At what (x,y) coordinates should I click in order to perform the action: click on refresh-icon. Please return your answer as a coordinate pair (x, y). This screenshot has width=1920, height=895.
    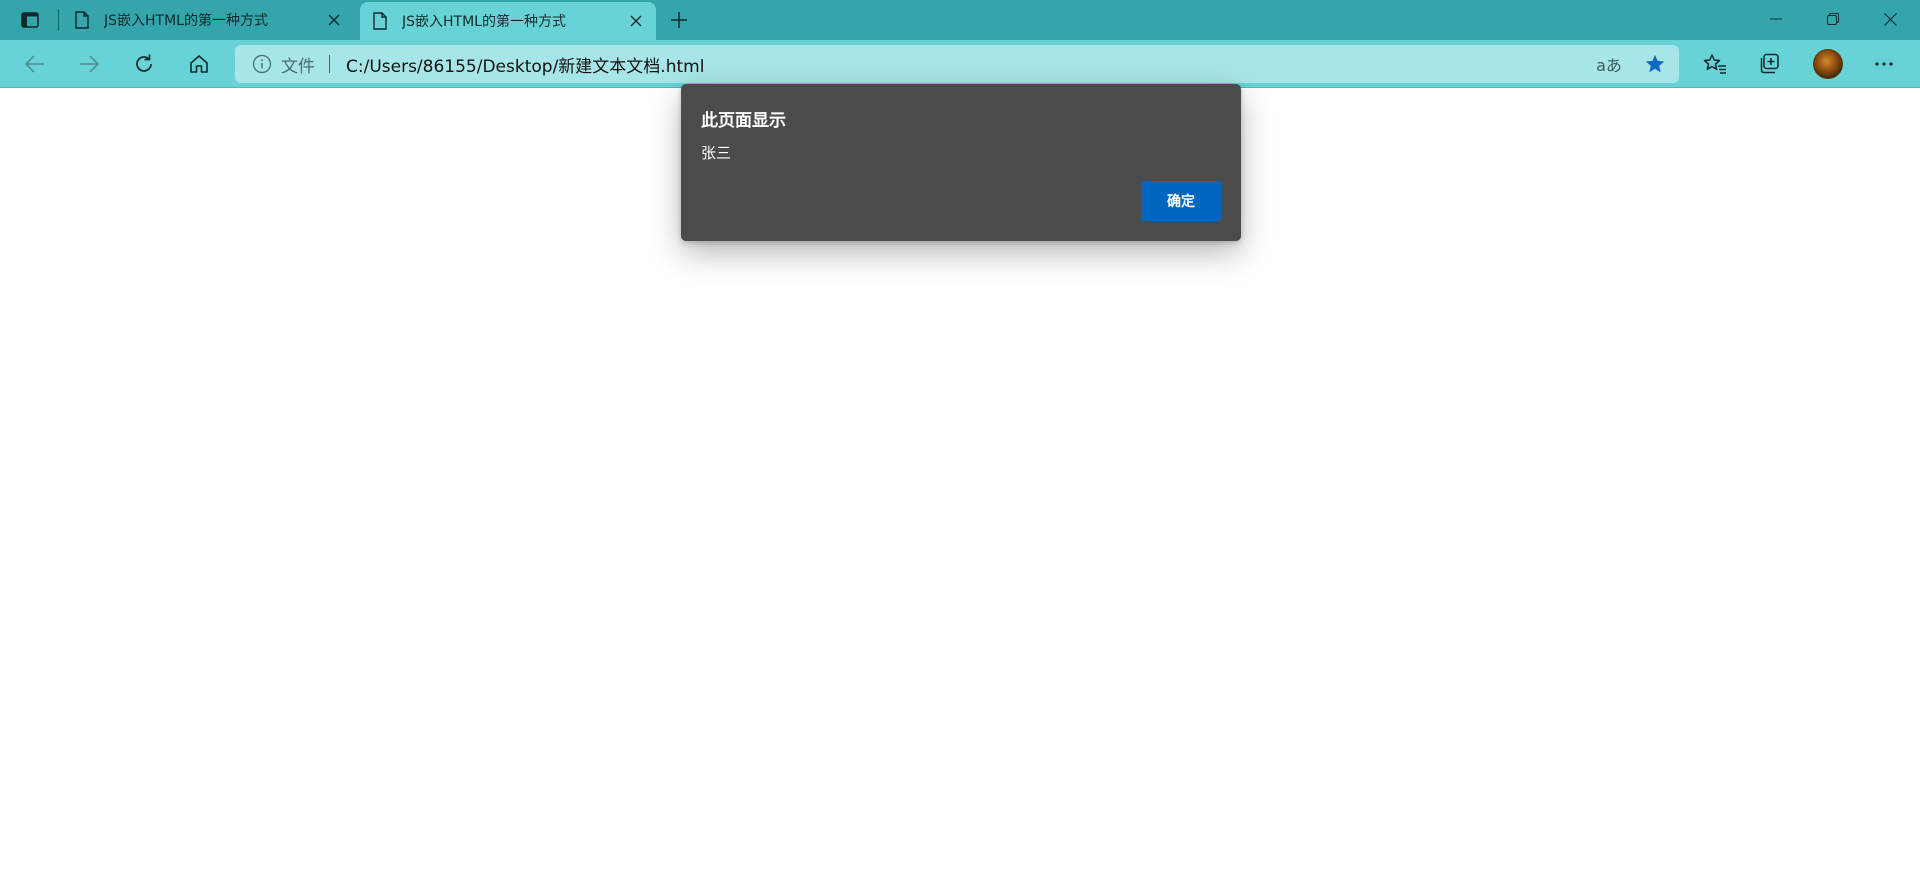
    Looking at the image, I should click on (144, 63).